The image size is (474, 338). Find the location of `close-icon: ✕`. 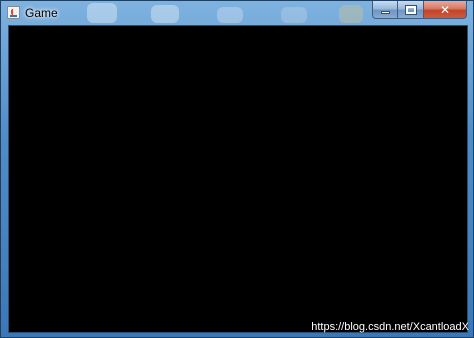

close-icon: ✕ is located at coordinates (445, 9).